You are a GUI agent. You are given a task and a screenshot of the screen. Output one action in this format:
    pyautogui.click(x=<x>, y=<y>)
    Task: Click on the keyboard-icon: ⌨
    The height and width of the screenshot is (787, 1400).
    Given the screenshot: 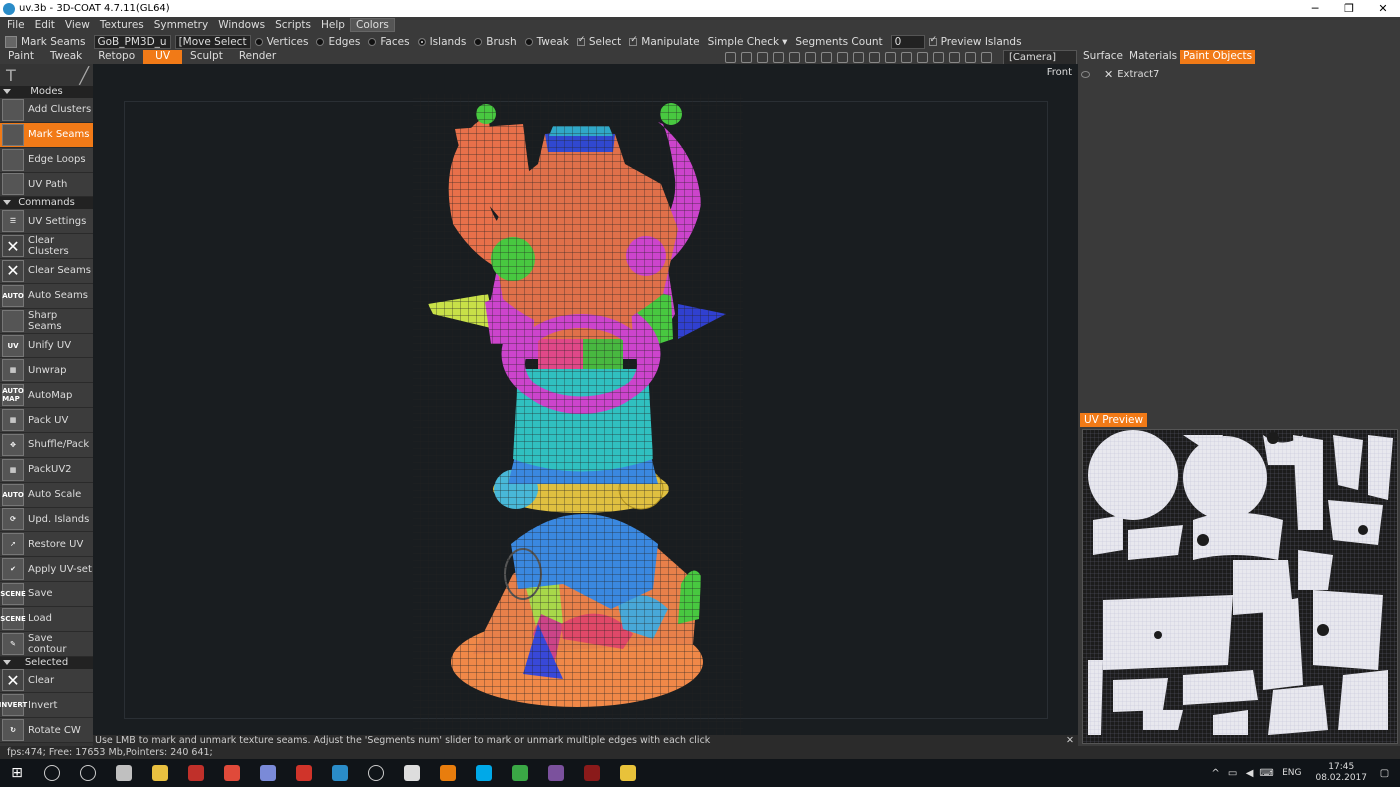 What is the action you would take?
    pyautogui.click(x=1266, y=773)
    